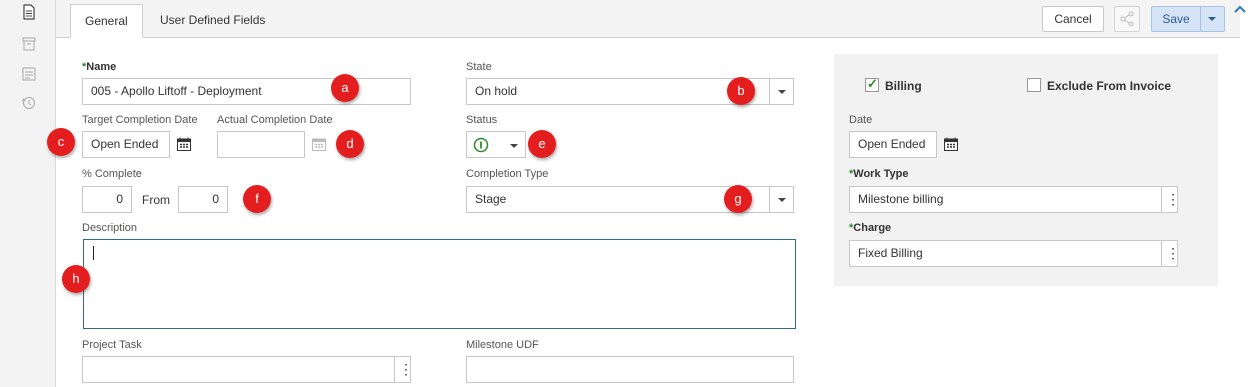  What do you see at coordinates (1176, 19) in the screenshot?
I see `save-button: Save` at bounding box center [1176, 19].